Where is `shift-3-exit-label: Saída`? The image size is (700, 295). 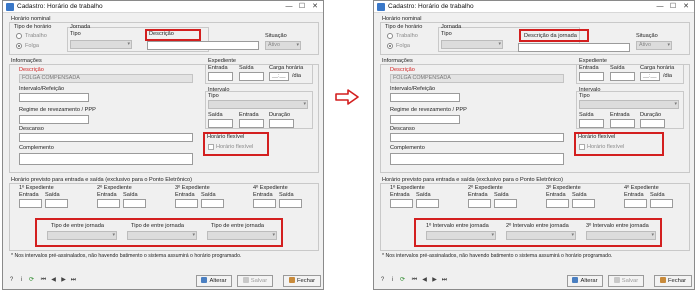 shift-3-exit-label: Saída is located at coordinates (579, 195).